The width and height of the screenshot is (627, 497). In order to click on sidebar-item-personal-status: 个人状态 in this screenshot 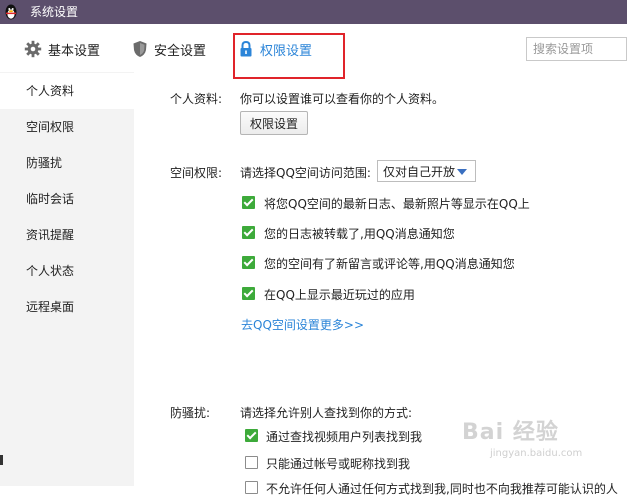, I will do `click(67, 271)`.